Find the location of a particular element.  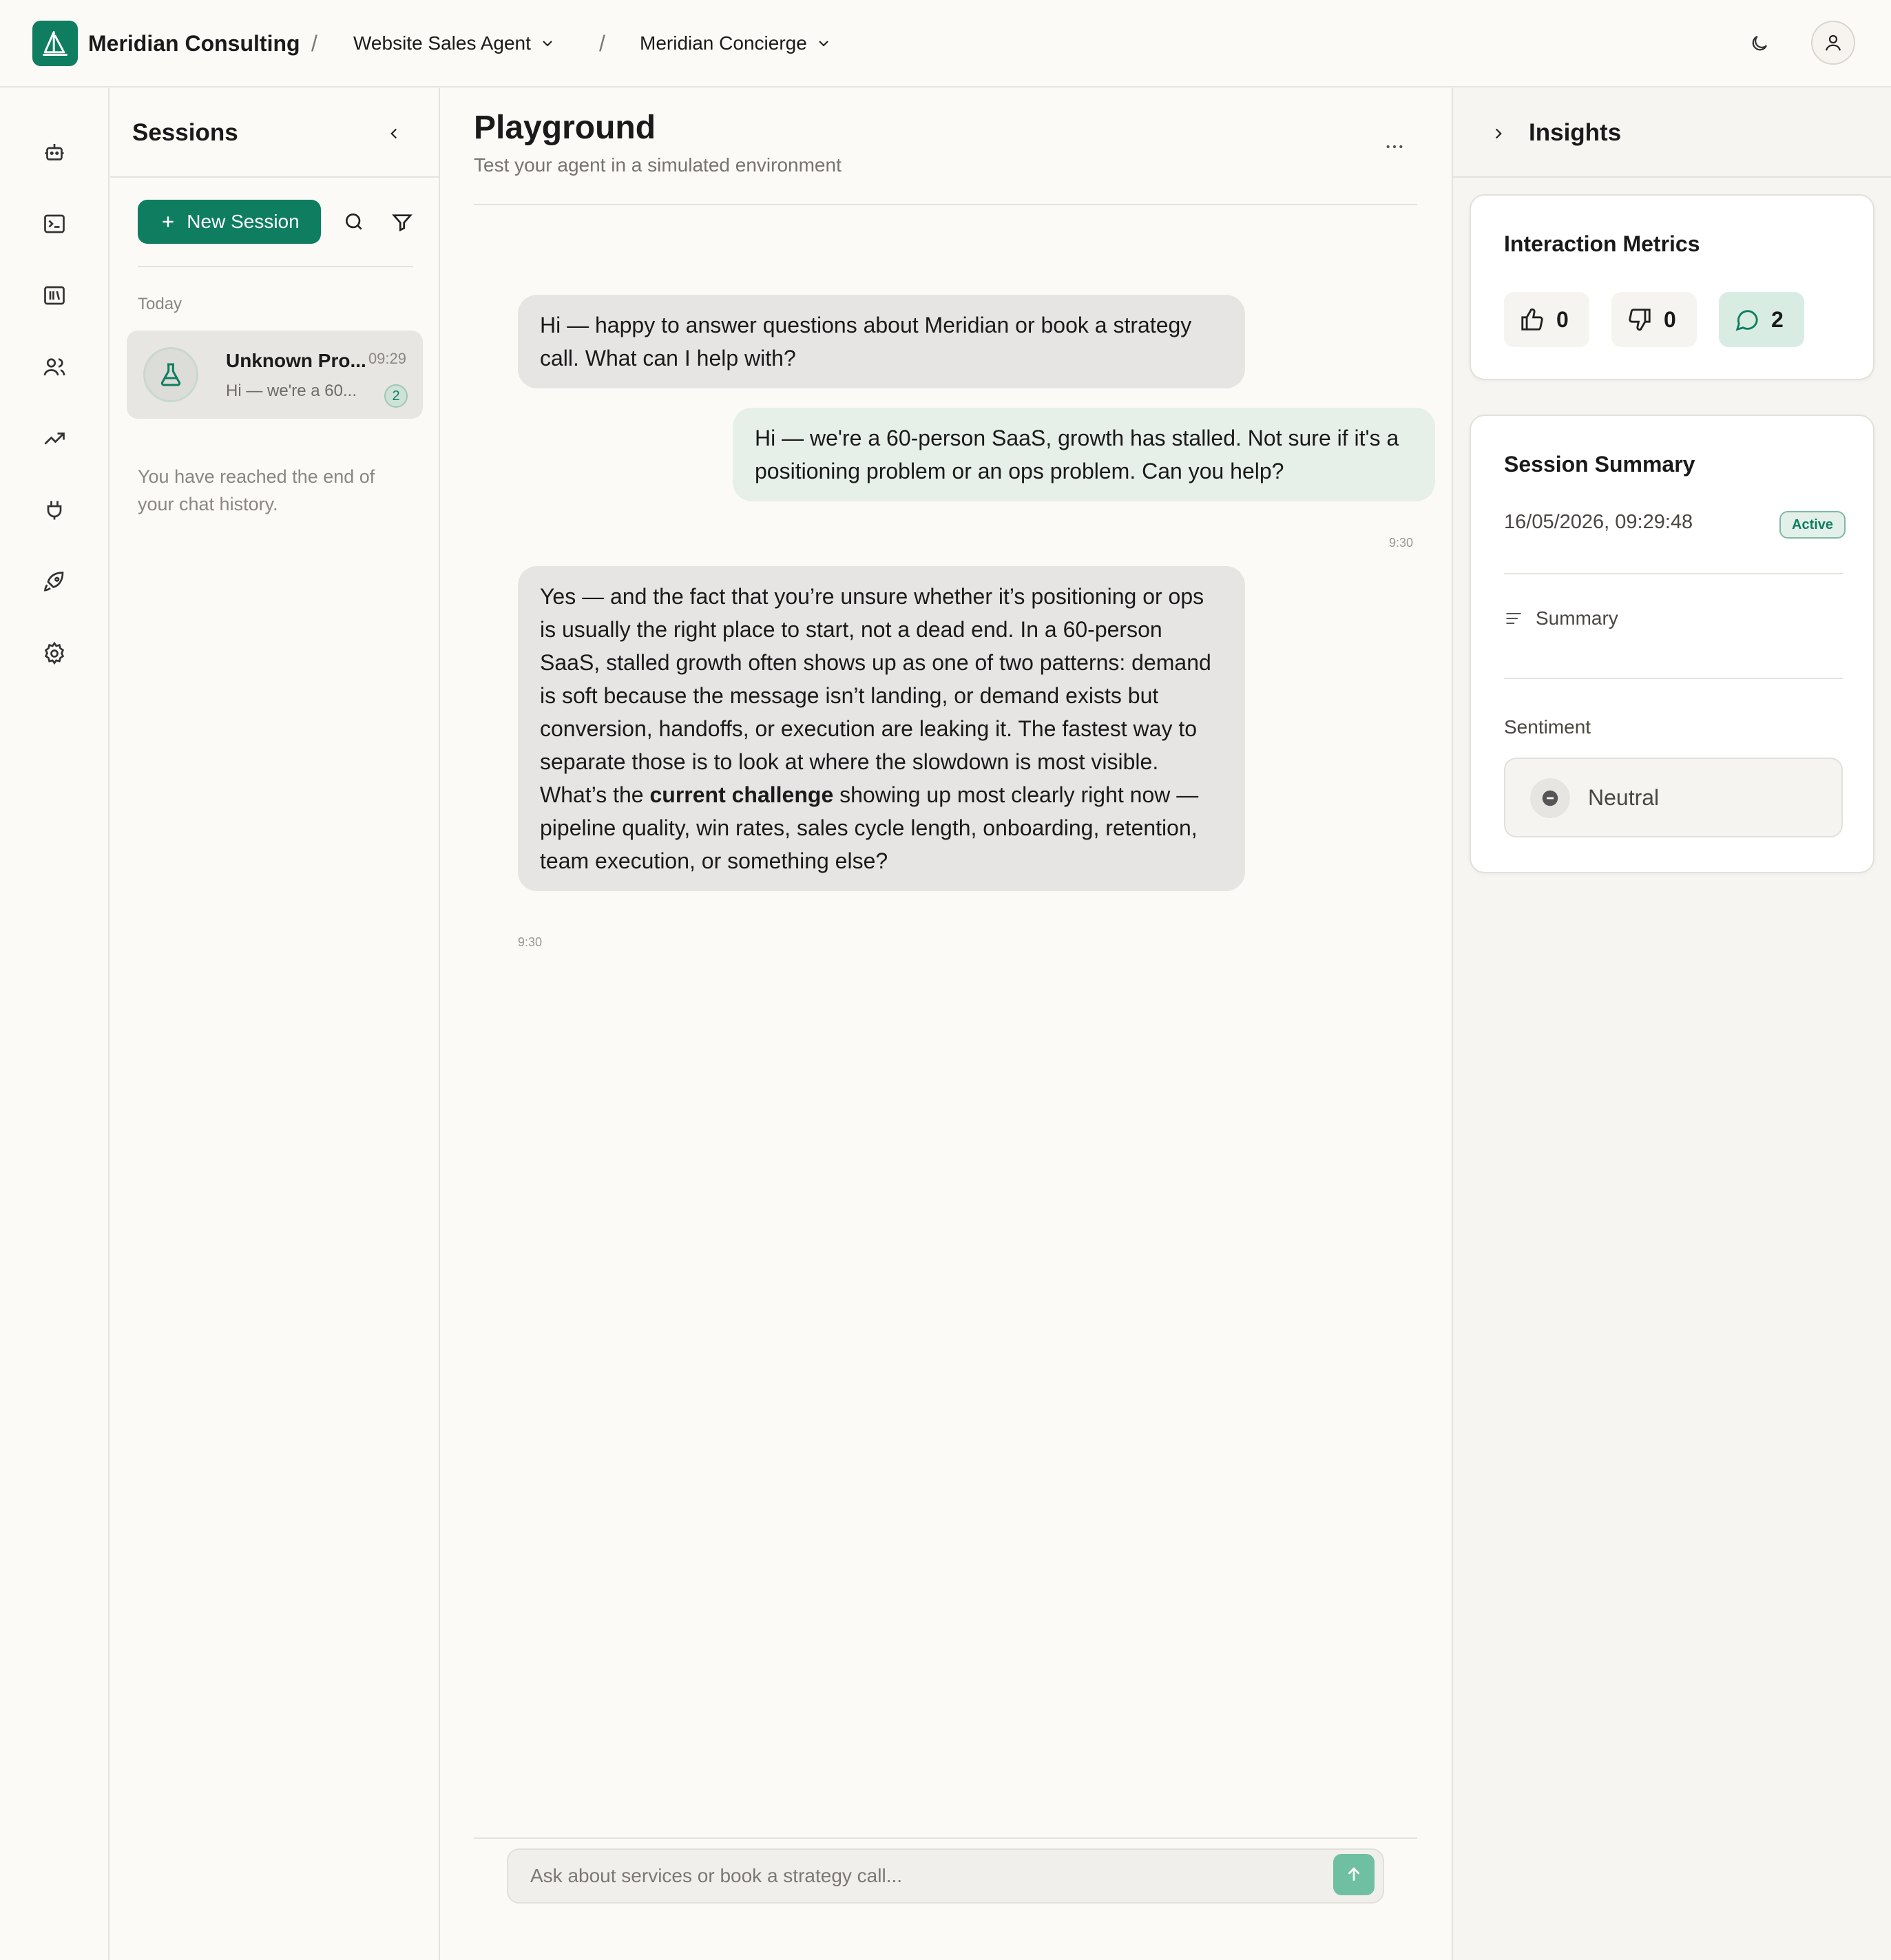

user-avatar is located at coordinates (1833, 43).